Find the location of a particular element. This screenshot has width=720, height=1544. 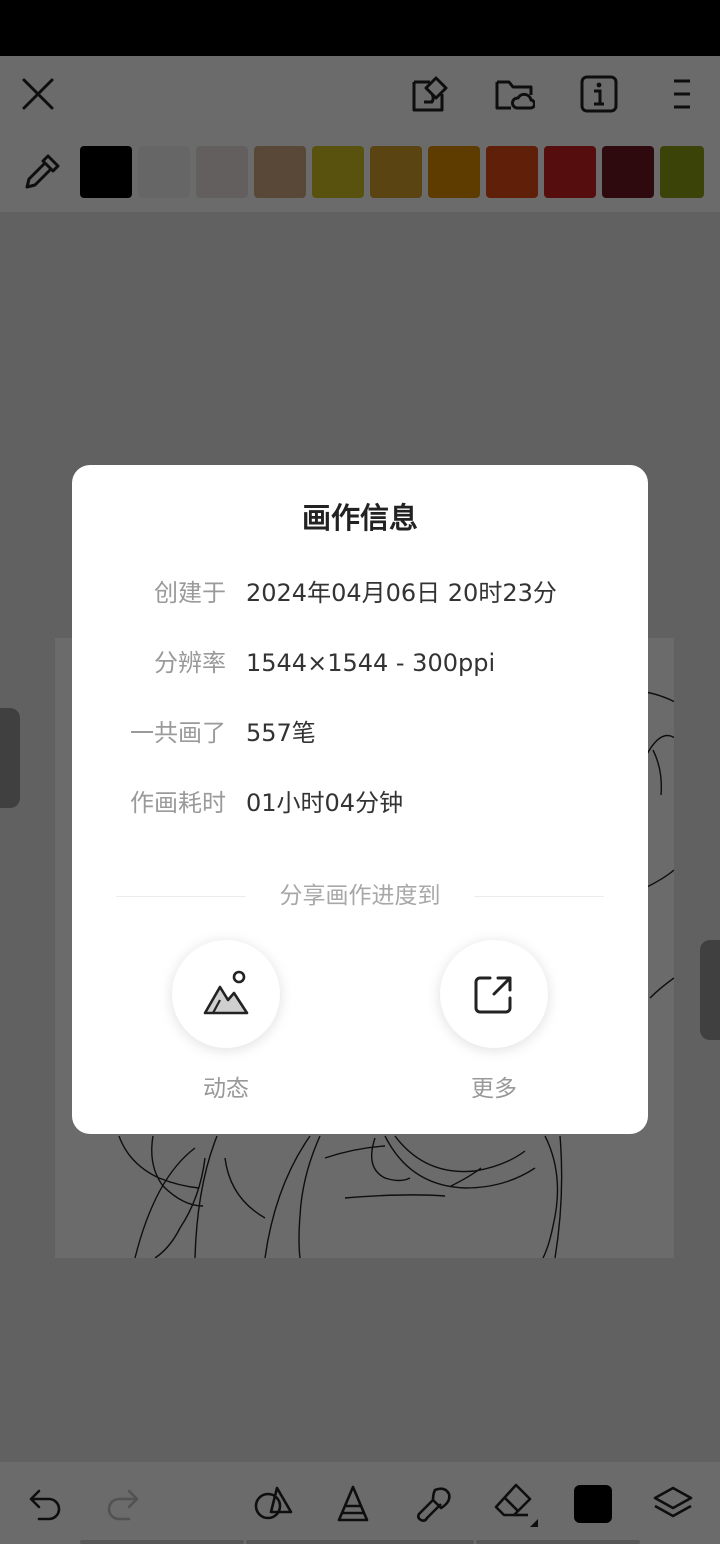

share-more-button is located at coordinates (494, 994).